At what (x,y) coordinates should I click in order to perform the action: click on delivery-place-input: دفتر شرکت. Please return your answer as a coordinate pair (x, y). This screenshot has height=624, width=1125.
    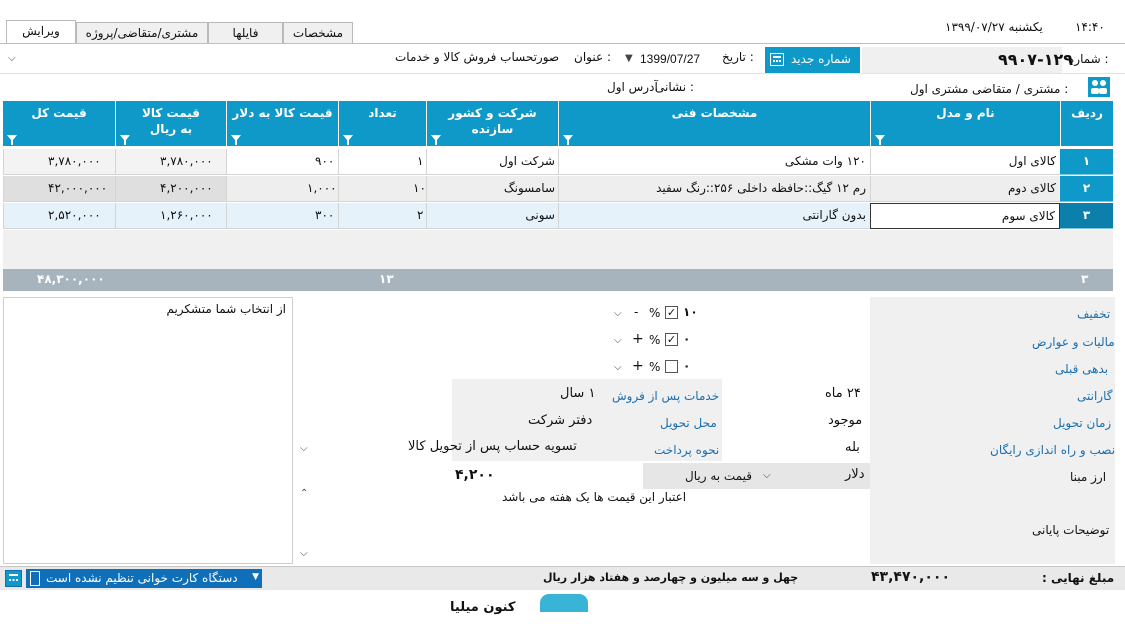
    Looking at the image, I should click on (560, 420).